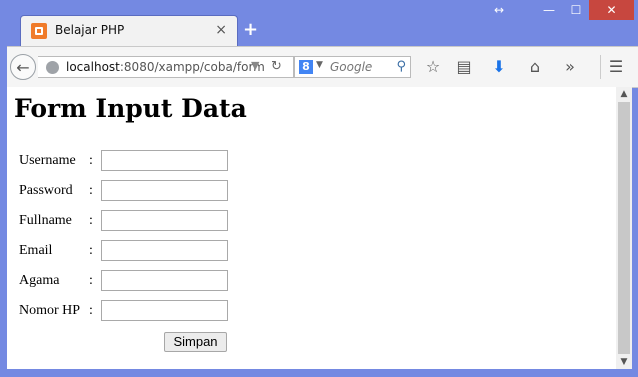 This screenshot has width=638, height=377. I want to click on password-label: Password, so click(46, 190).